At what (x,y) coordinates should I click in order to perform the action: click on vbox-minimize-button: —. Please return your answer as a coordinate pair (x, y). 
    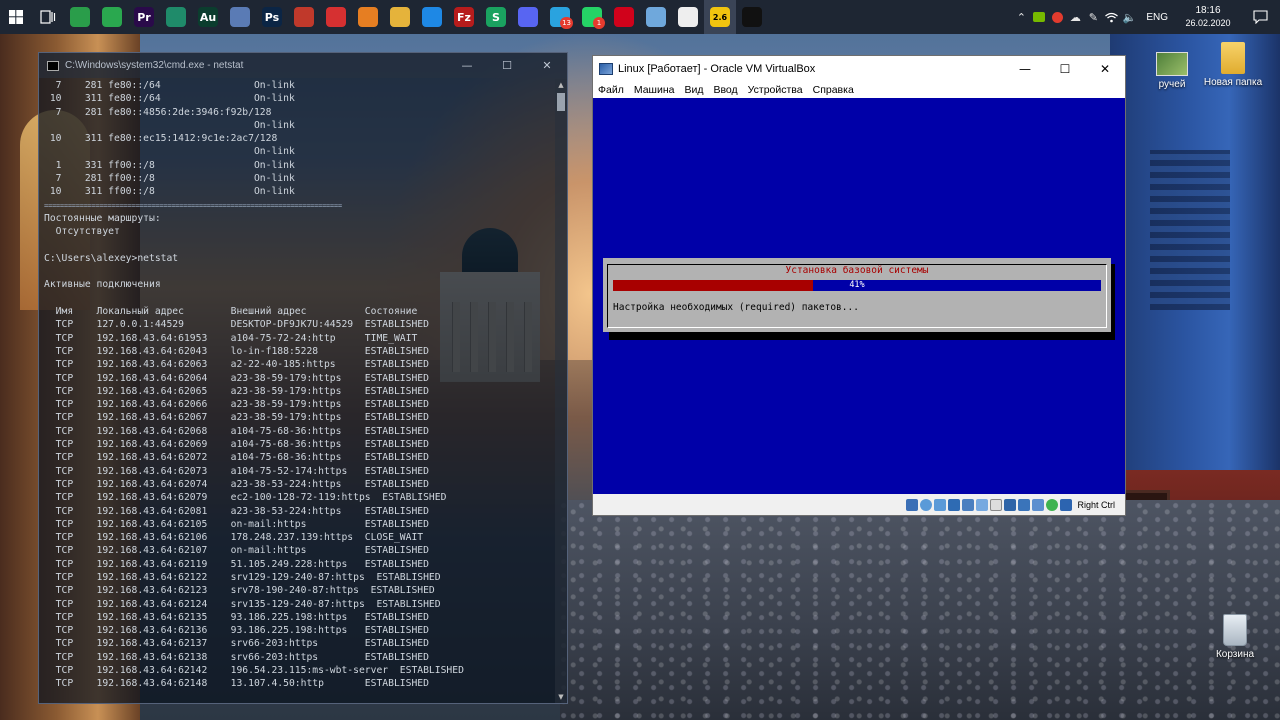
    Looking at the image, I should click on (1025, 68).